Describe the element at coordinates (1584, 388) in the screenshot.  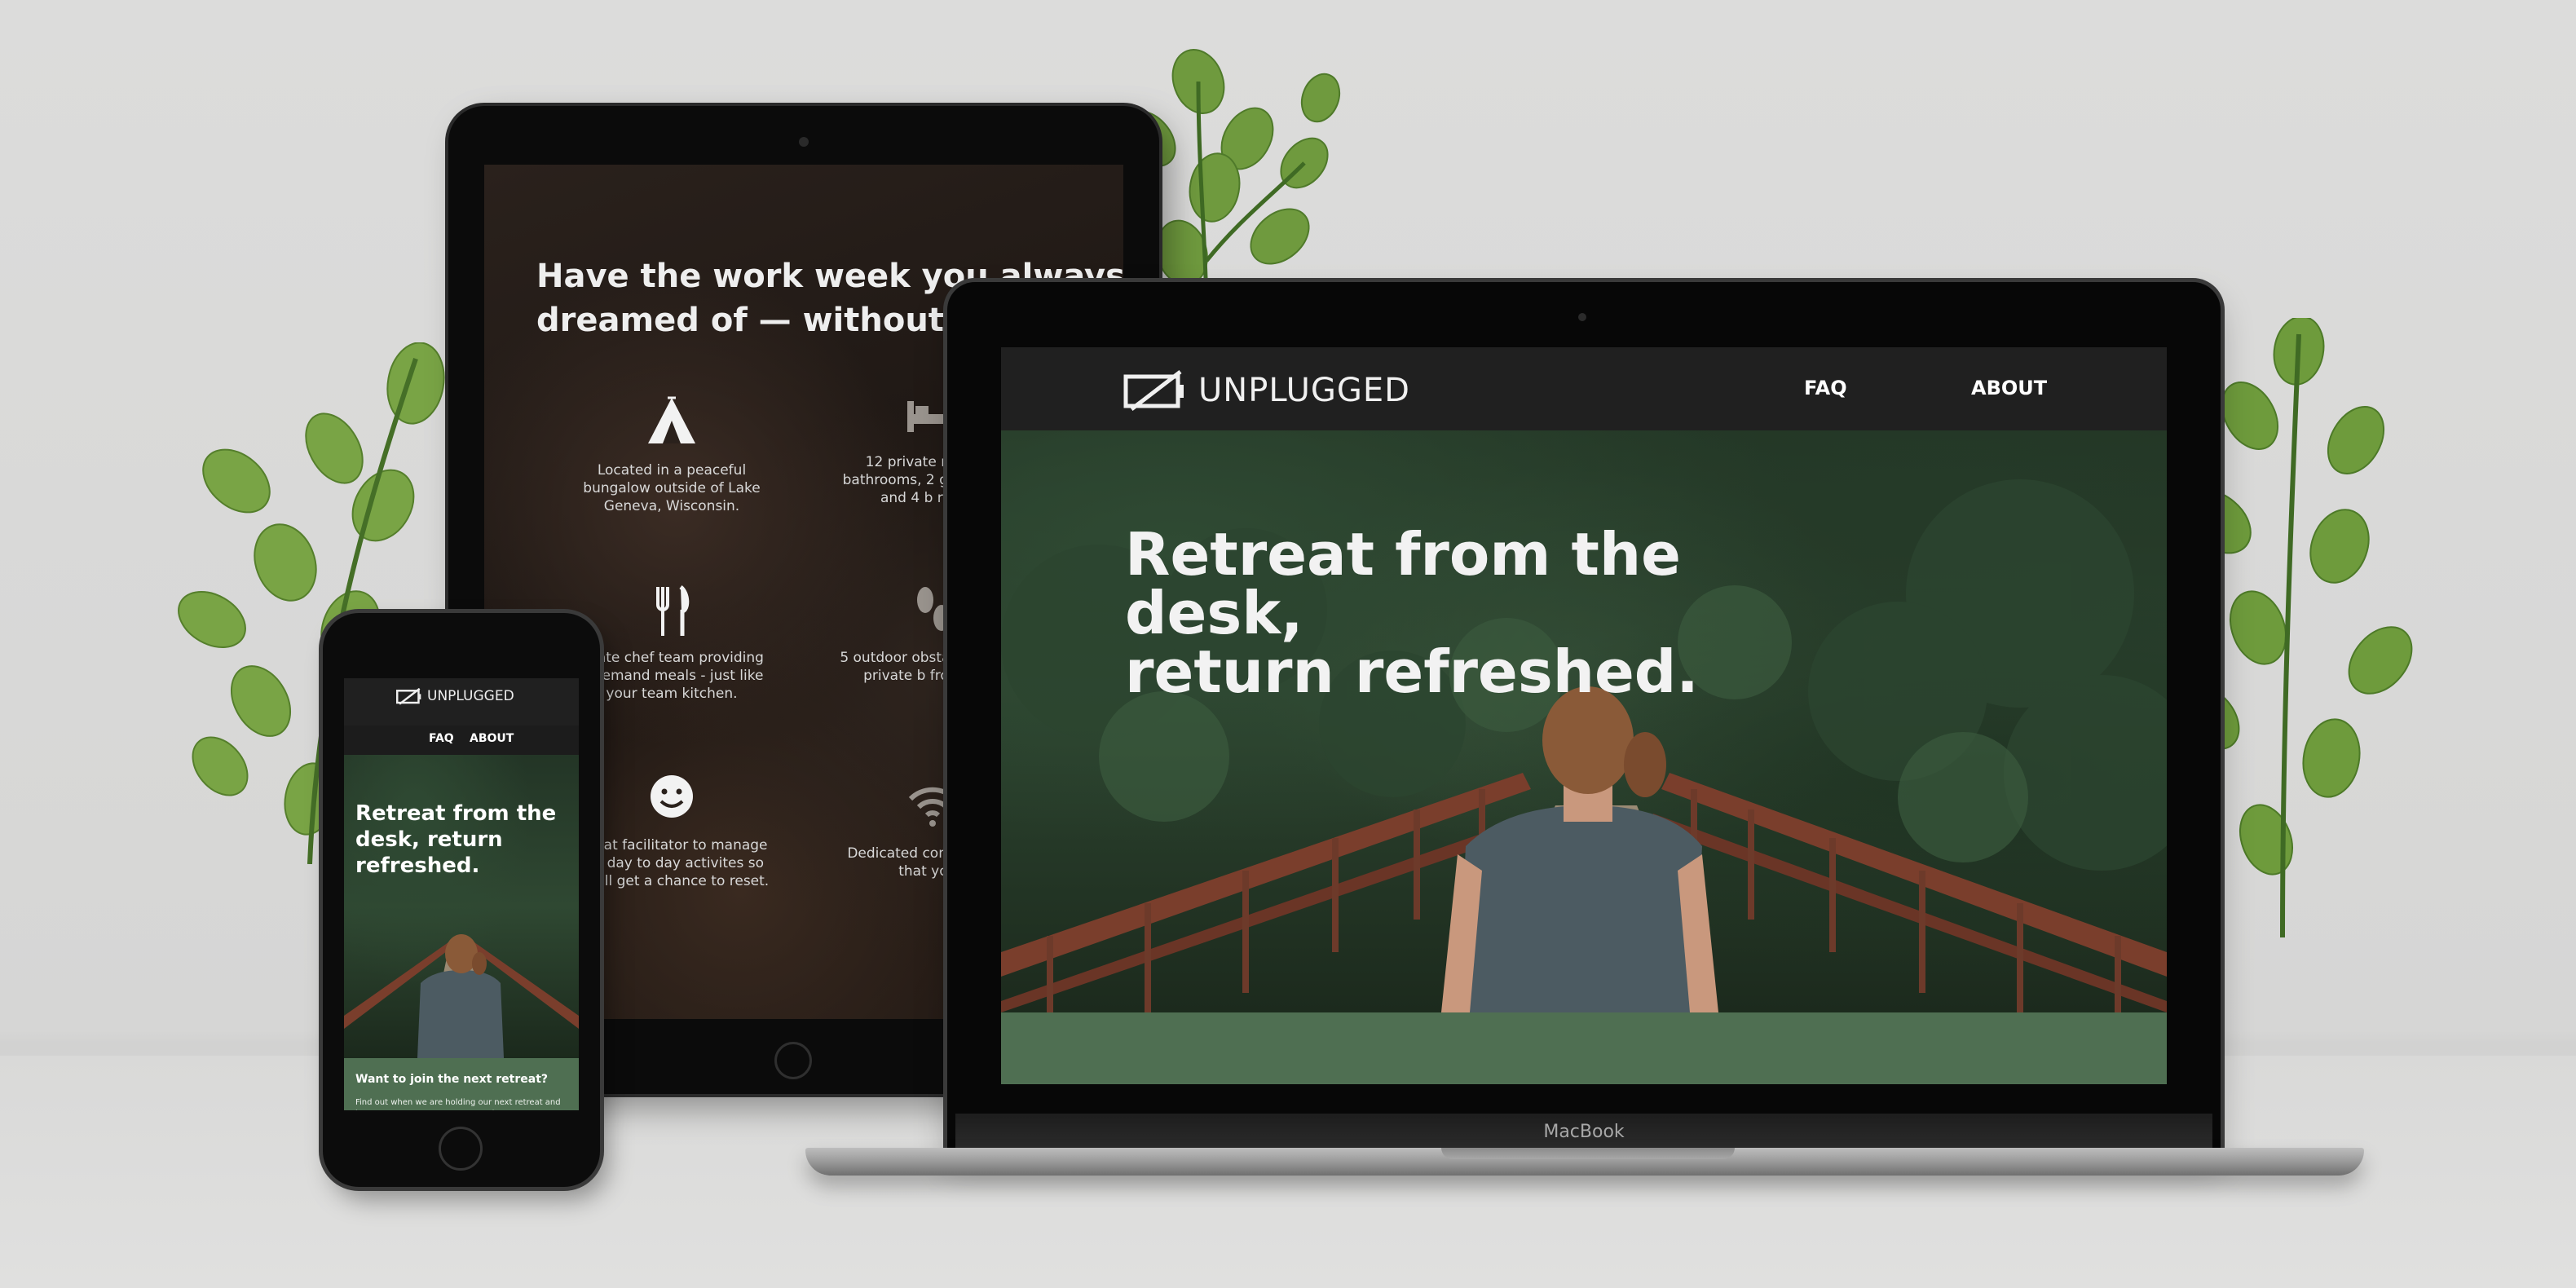
I see `site-navbar: UNPLUGGED FAQ ABOUT` at that location.